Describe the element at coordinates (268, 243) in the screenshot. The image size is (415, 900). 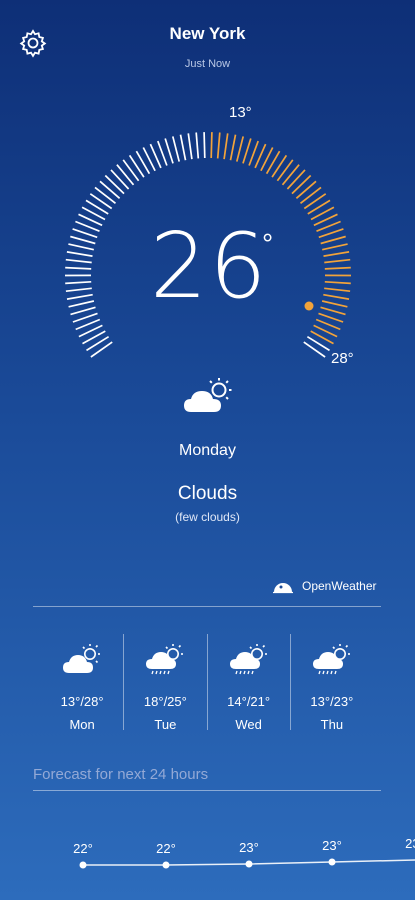
I see `degree-symbol: °` at that location.